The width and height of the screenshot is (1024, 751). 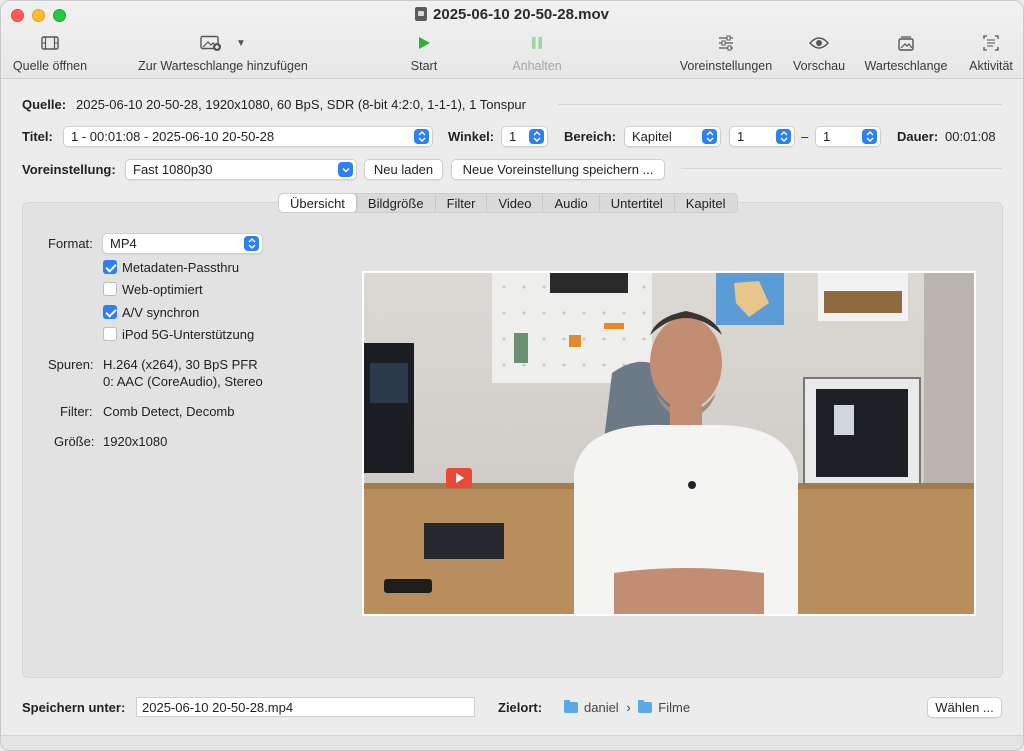 I want to click on metadata-passthru-checkbox, so click(x=110, y=267).